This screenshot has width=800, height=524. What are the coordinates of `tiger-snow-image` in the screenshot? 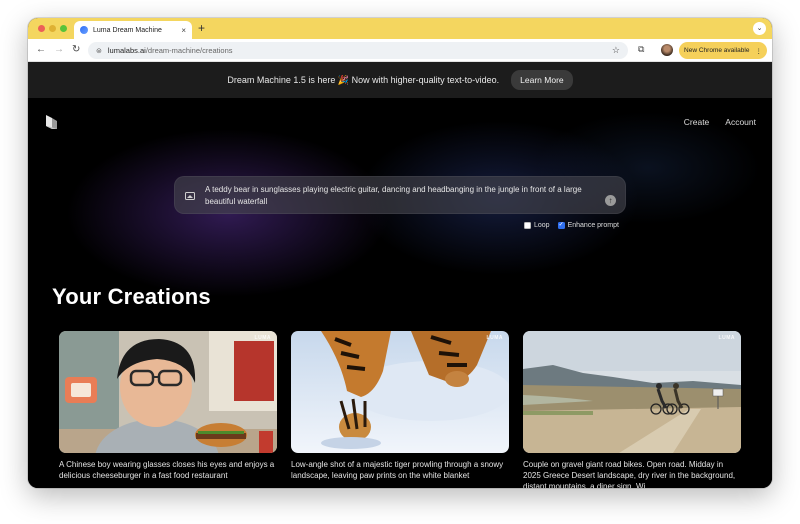 It's located at (400, 392).